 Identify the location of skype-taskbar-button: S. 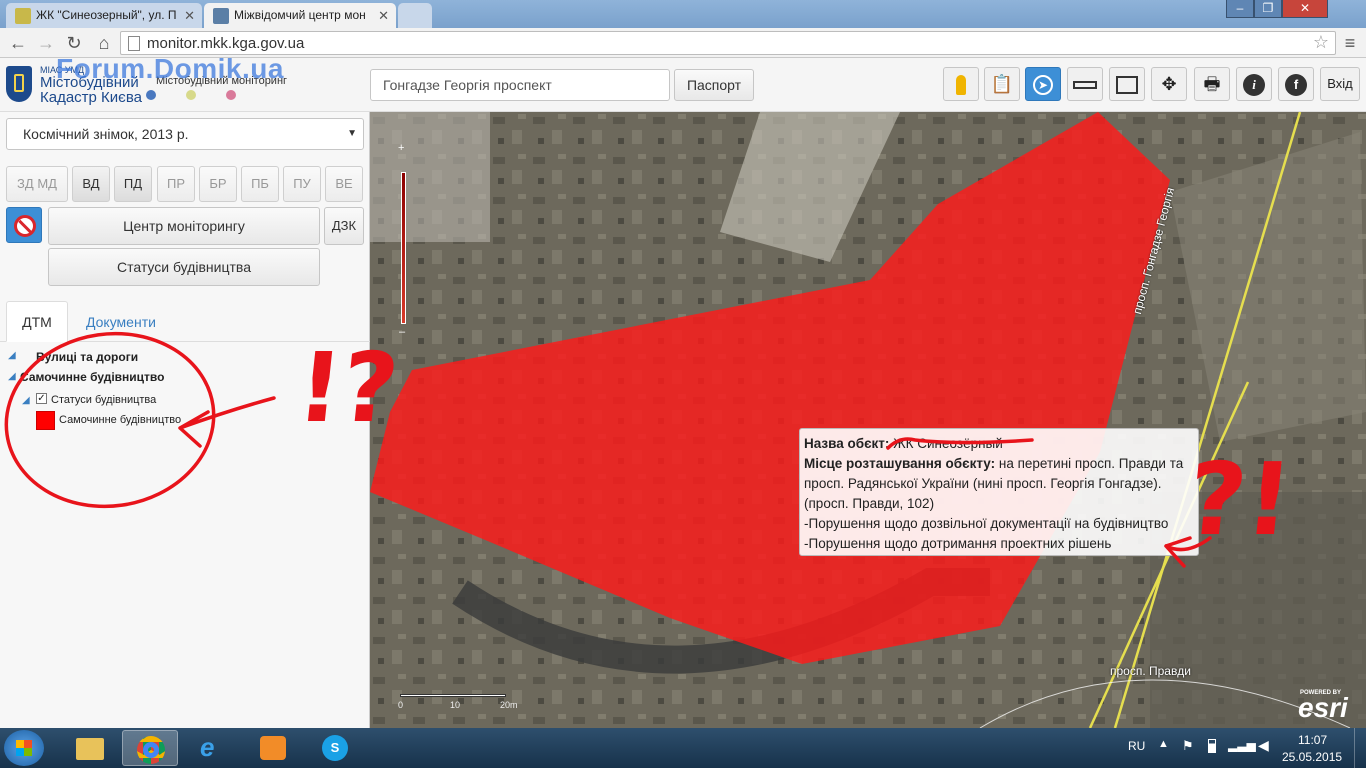
(336, 748).